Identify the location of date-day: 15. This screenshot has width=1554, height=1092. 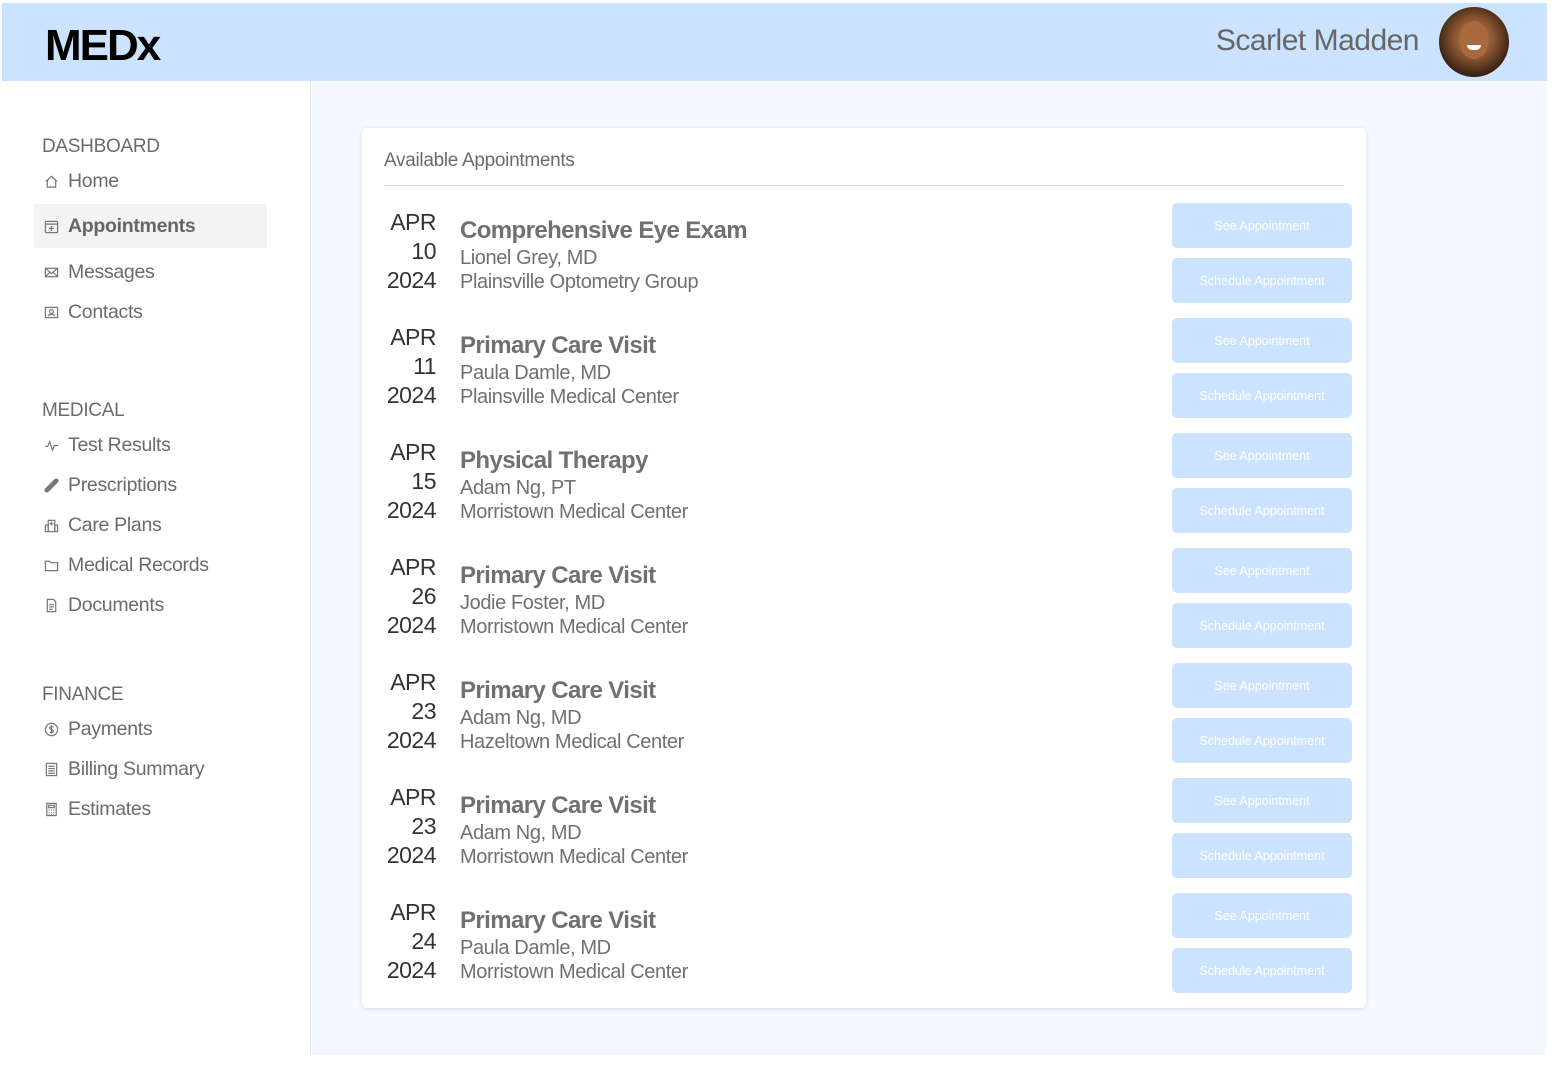
(423, 481).